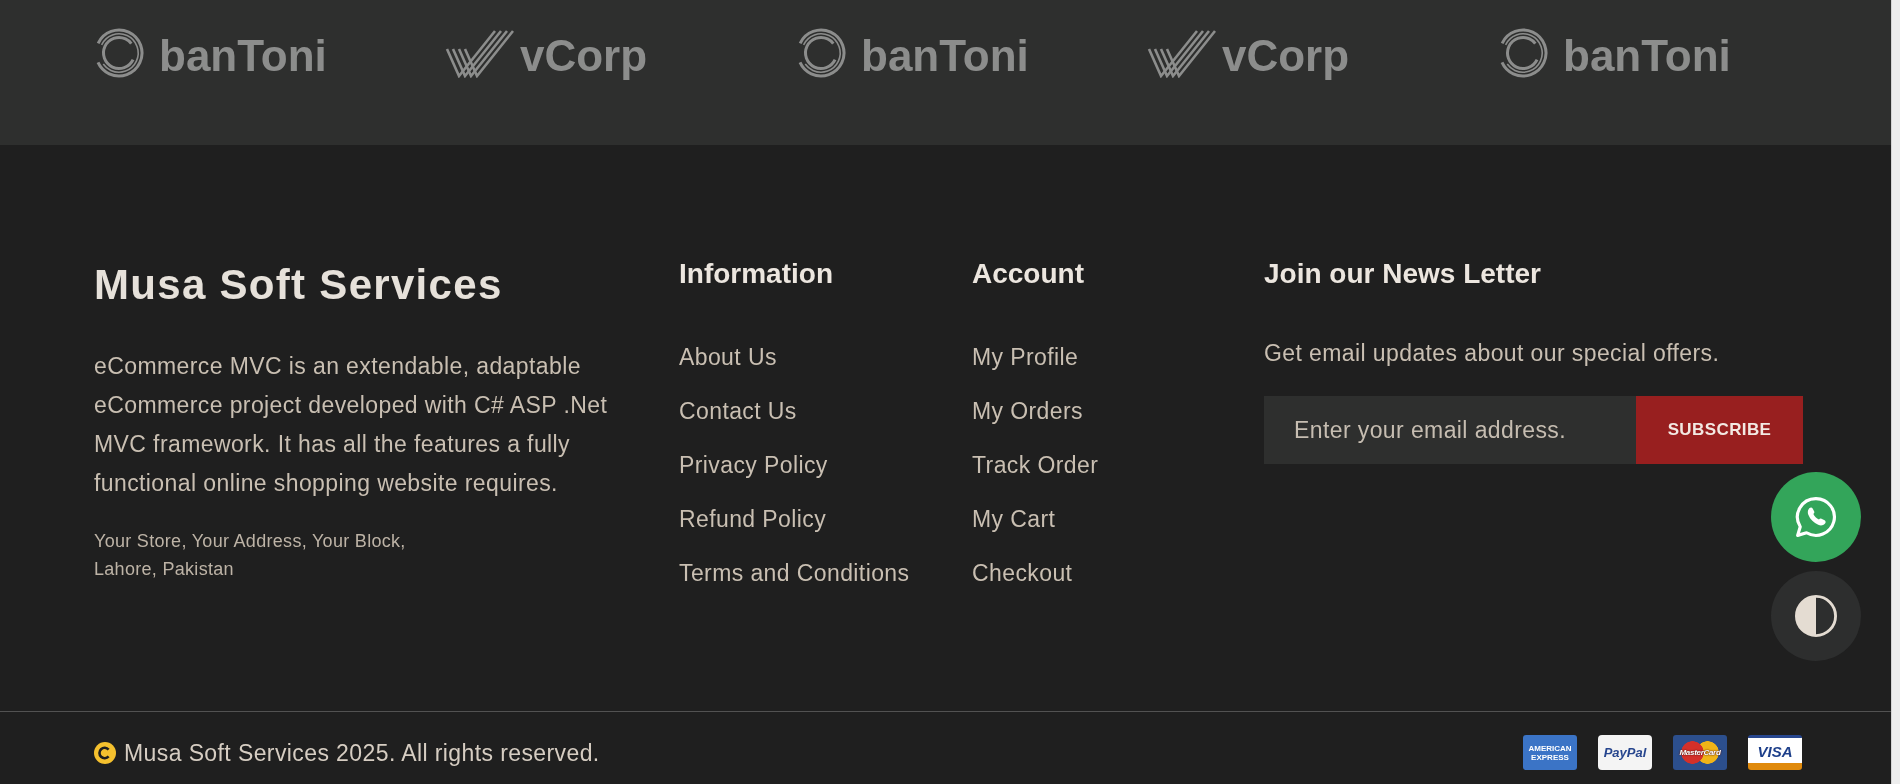 The width and height of the screenshot is (1900, 784). I want to click on footer-link: Contact Us, so click(738, 411).